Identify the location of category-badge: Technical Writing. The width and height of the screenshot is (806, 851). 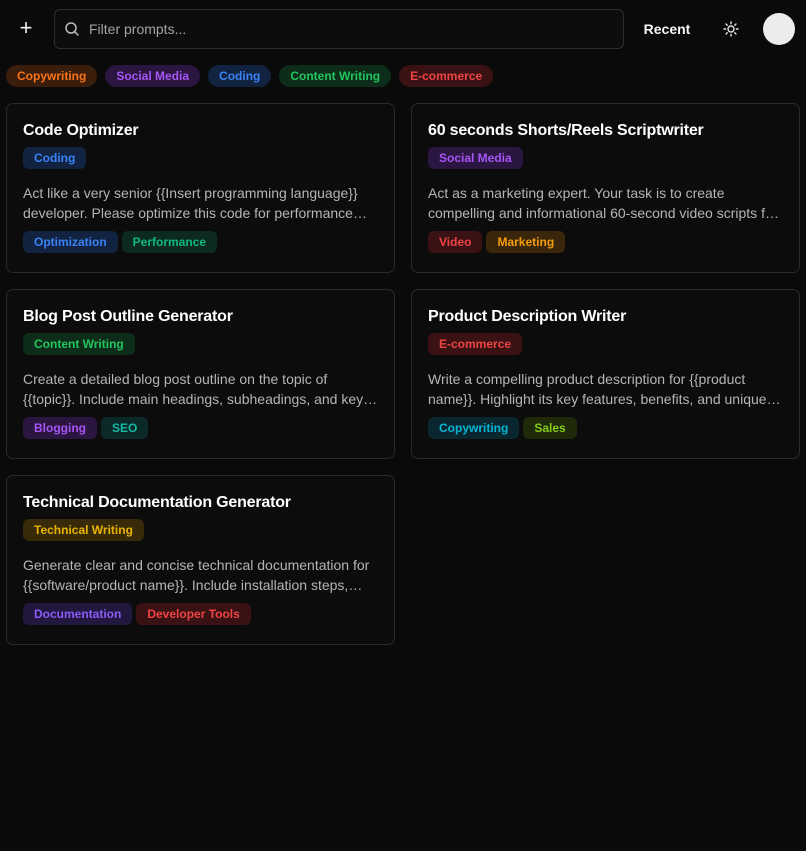
(83, 530).